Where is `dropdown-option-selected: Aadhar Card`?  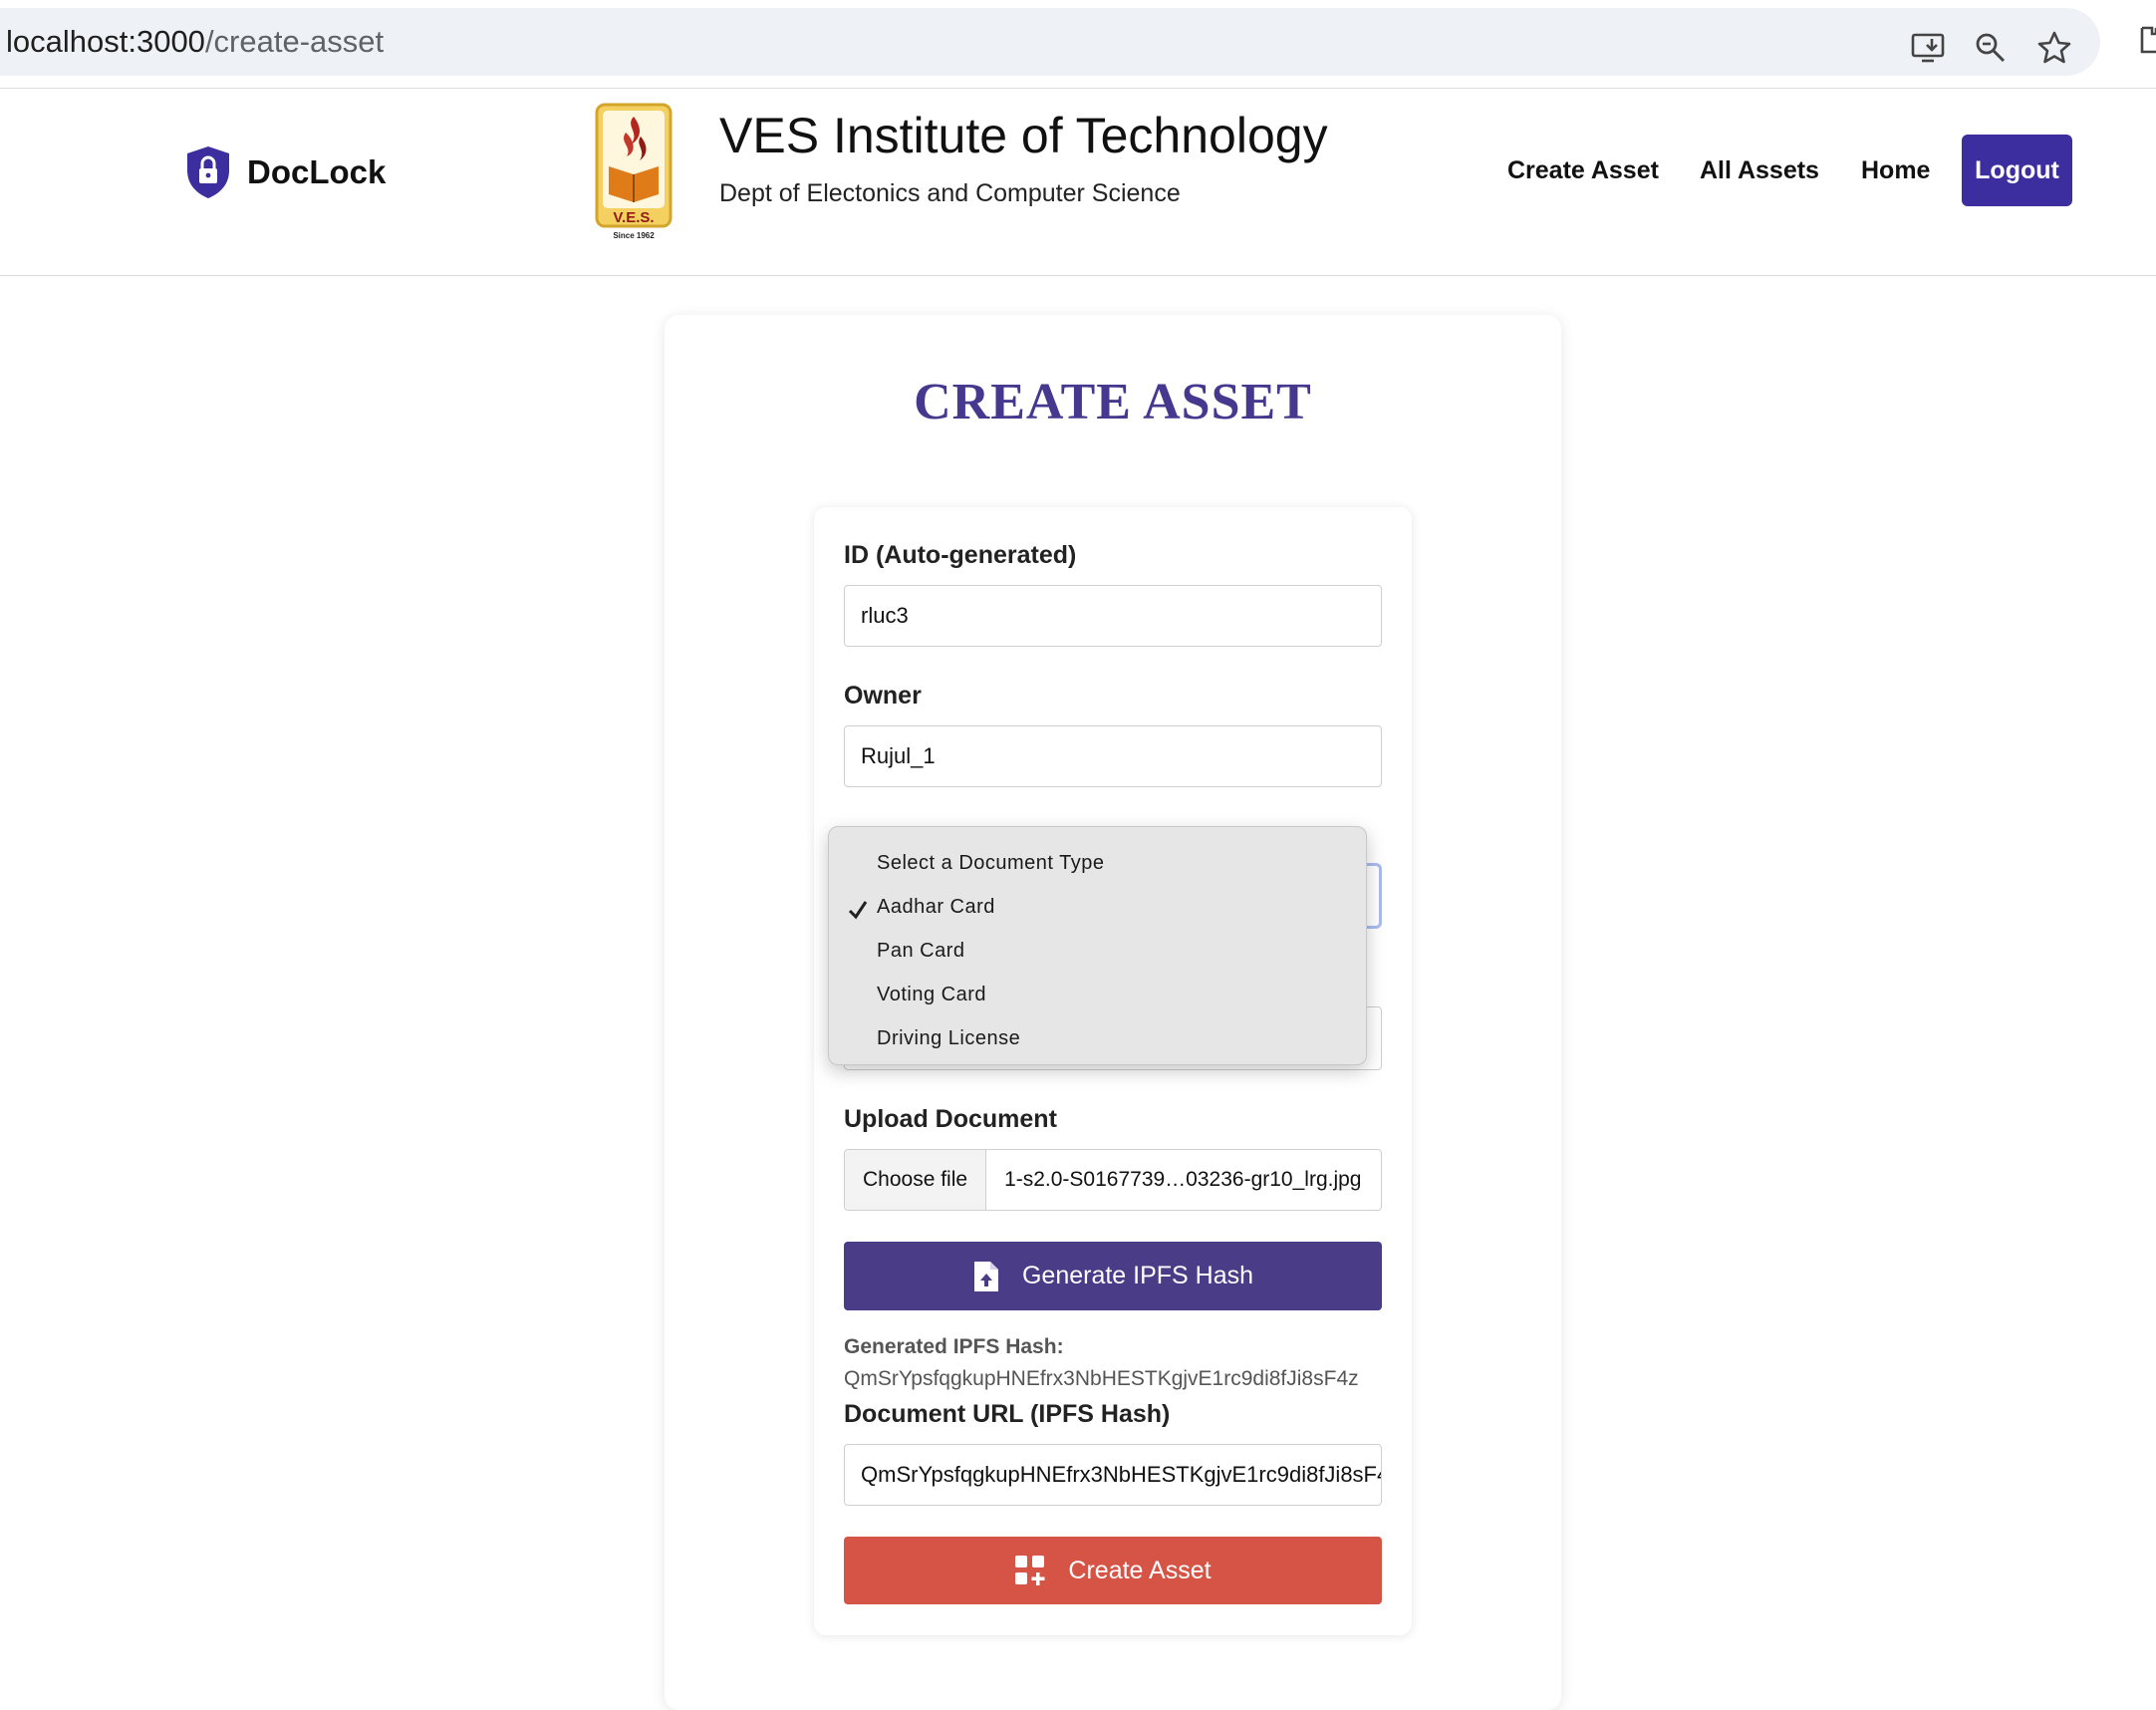
dropdown-option-selected: Aadhar Card is located at coordinates (1097, 907).